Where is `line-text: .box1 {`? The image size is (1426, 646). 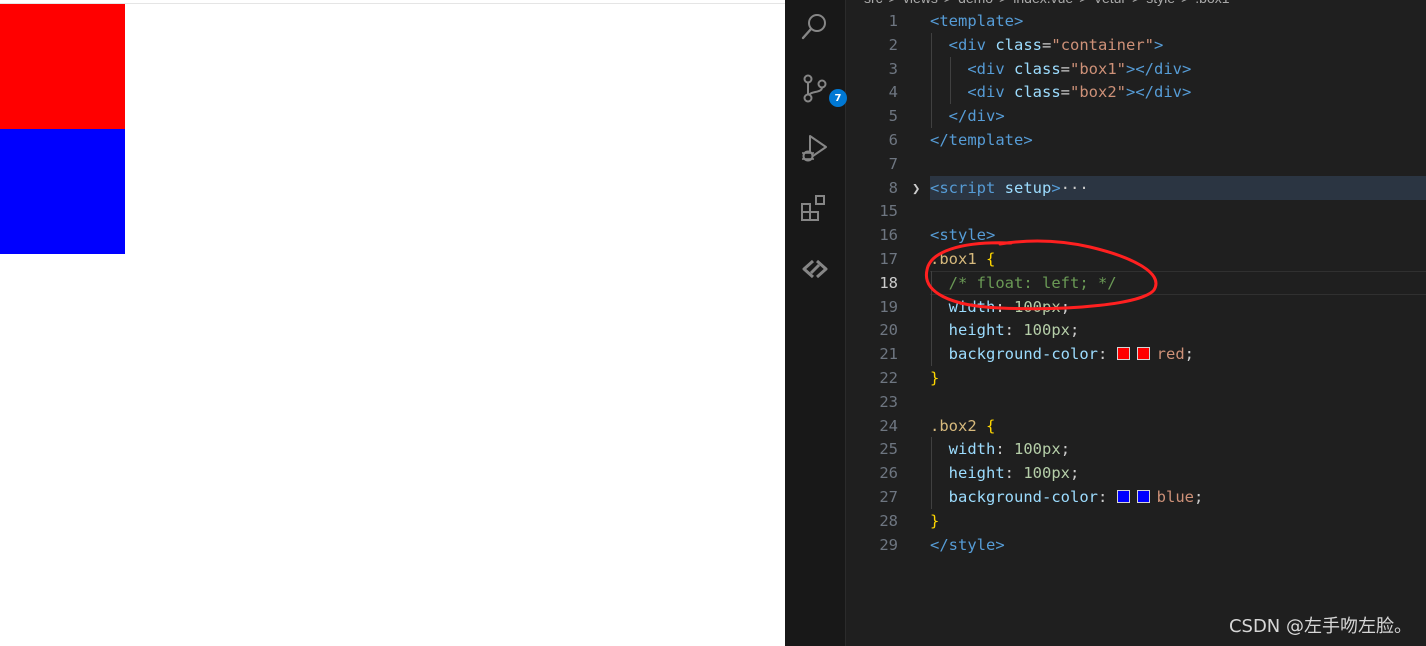 line-text: .box1 { is located at coordinates (962, 259).